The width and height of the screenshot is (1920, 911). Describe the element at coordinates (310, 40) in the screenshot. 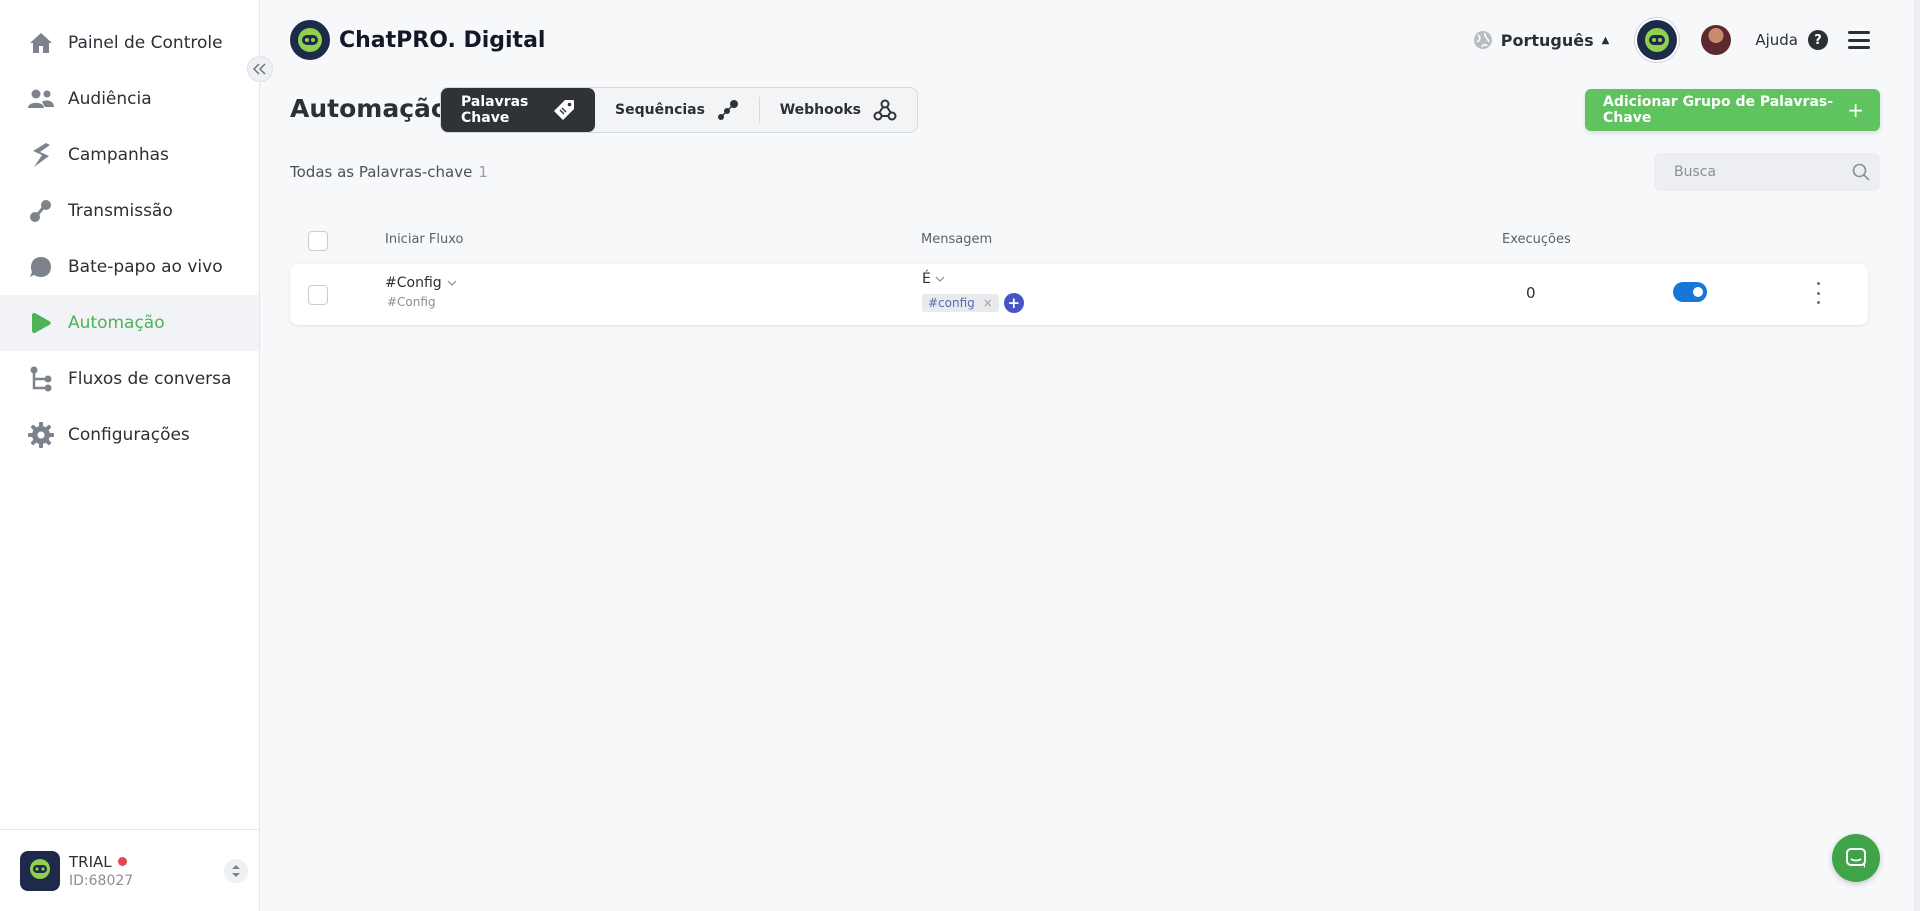

I see `brand-logo` at that location.